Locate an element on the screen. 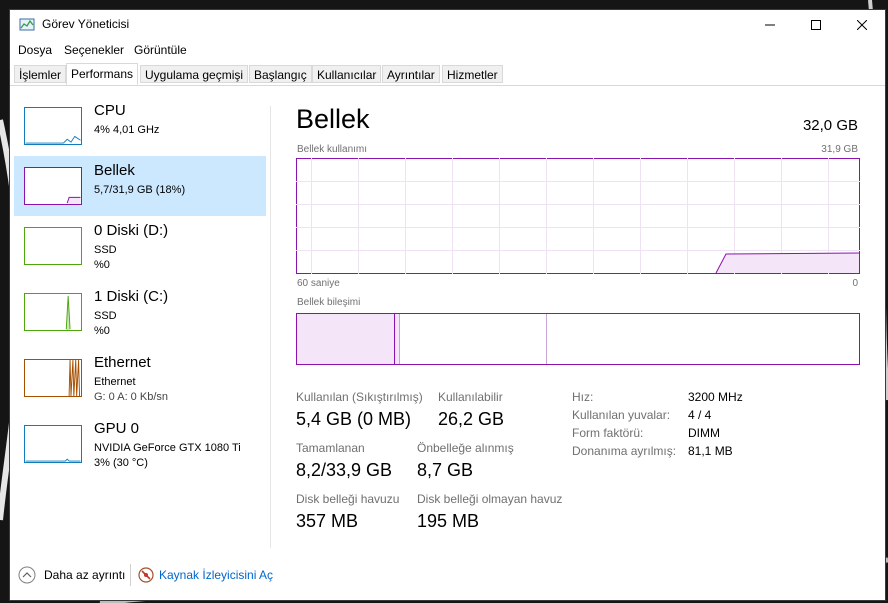 This screenshot has width=888, height=603. cached-label: Önbelleğe alınmış is located at coordinates (465, 448).